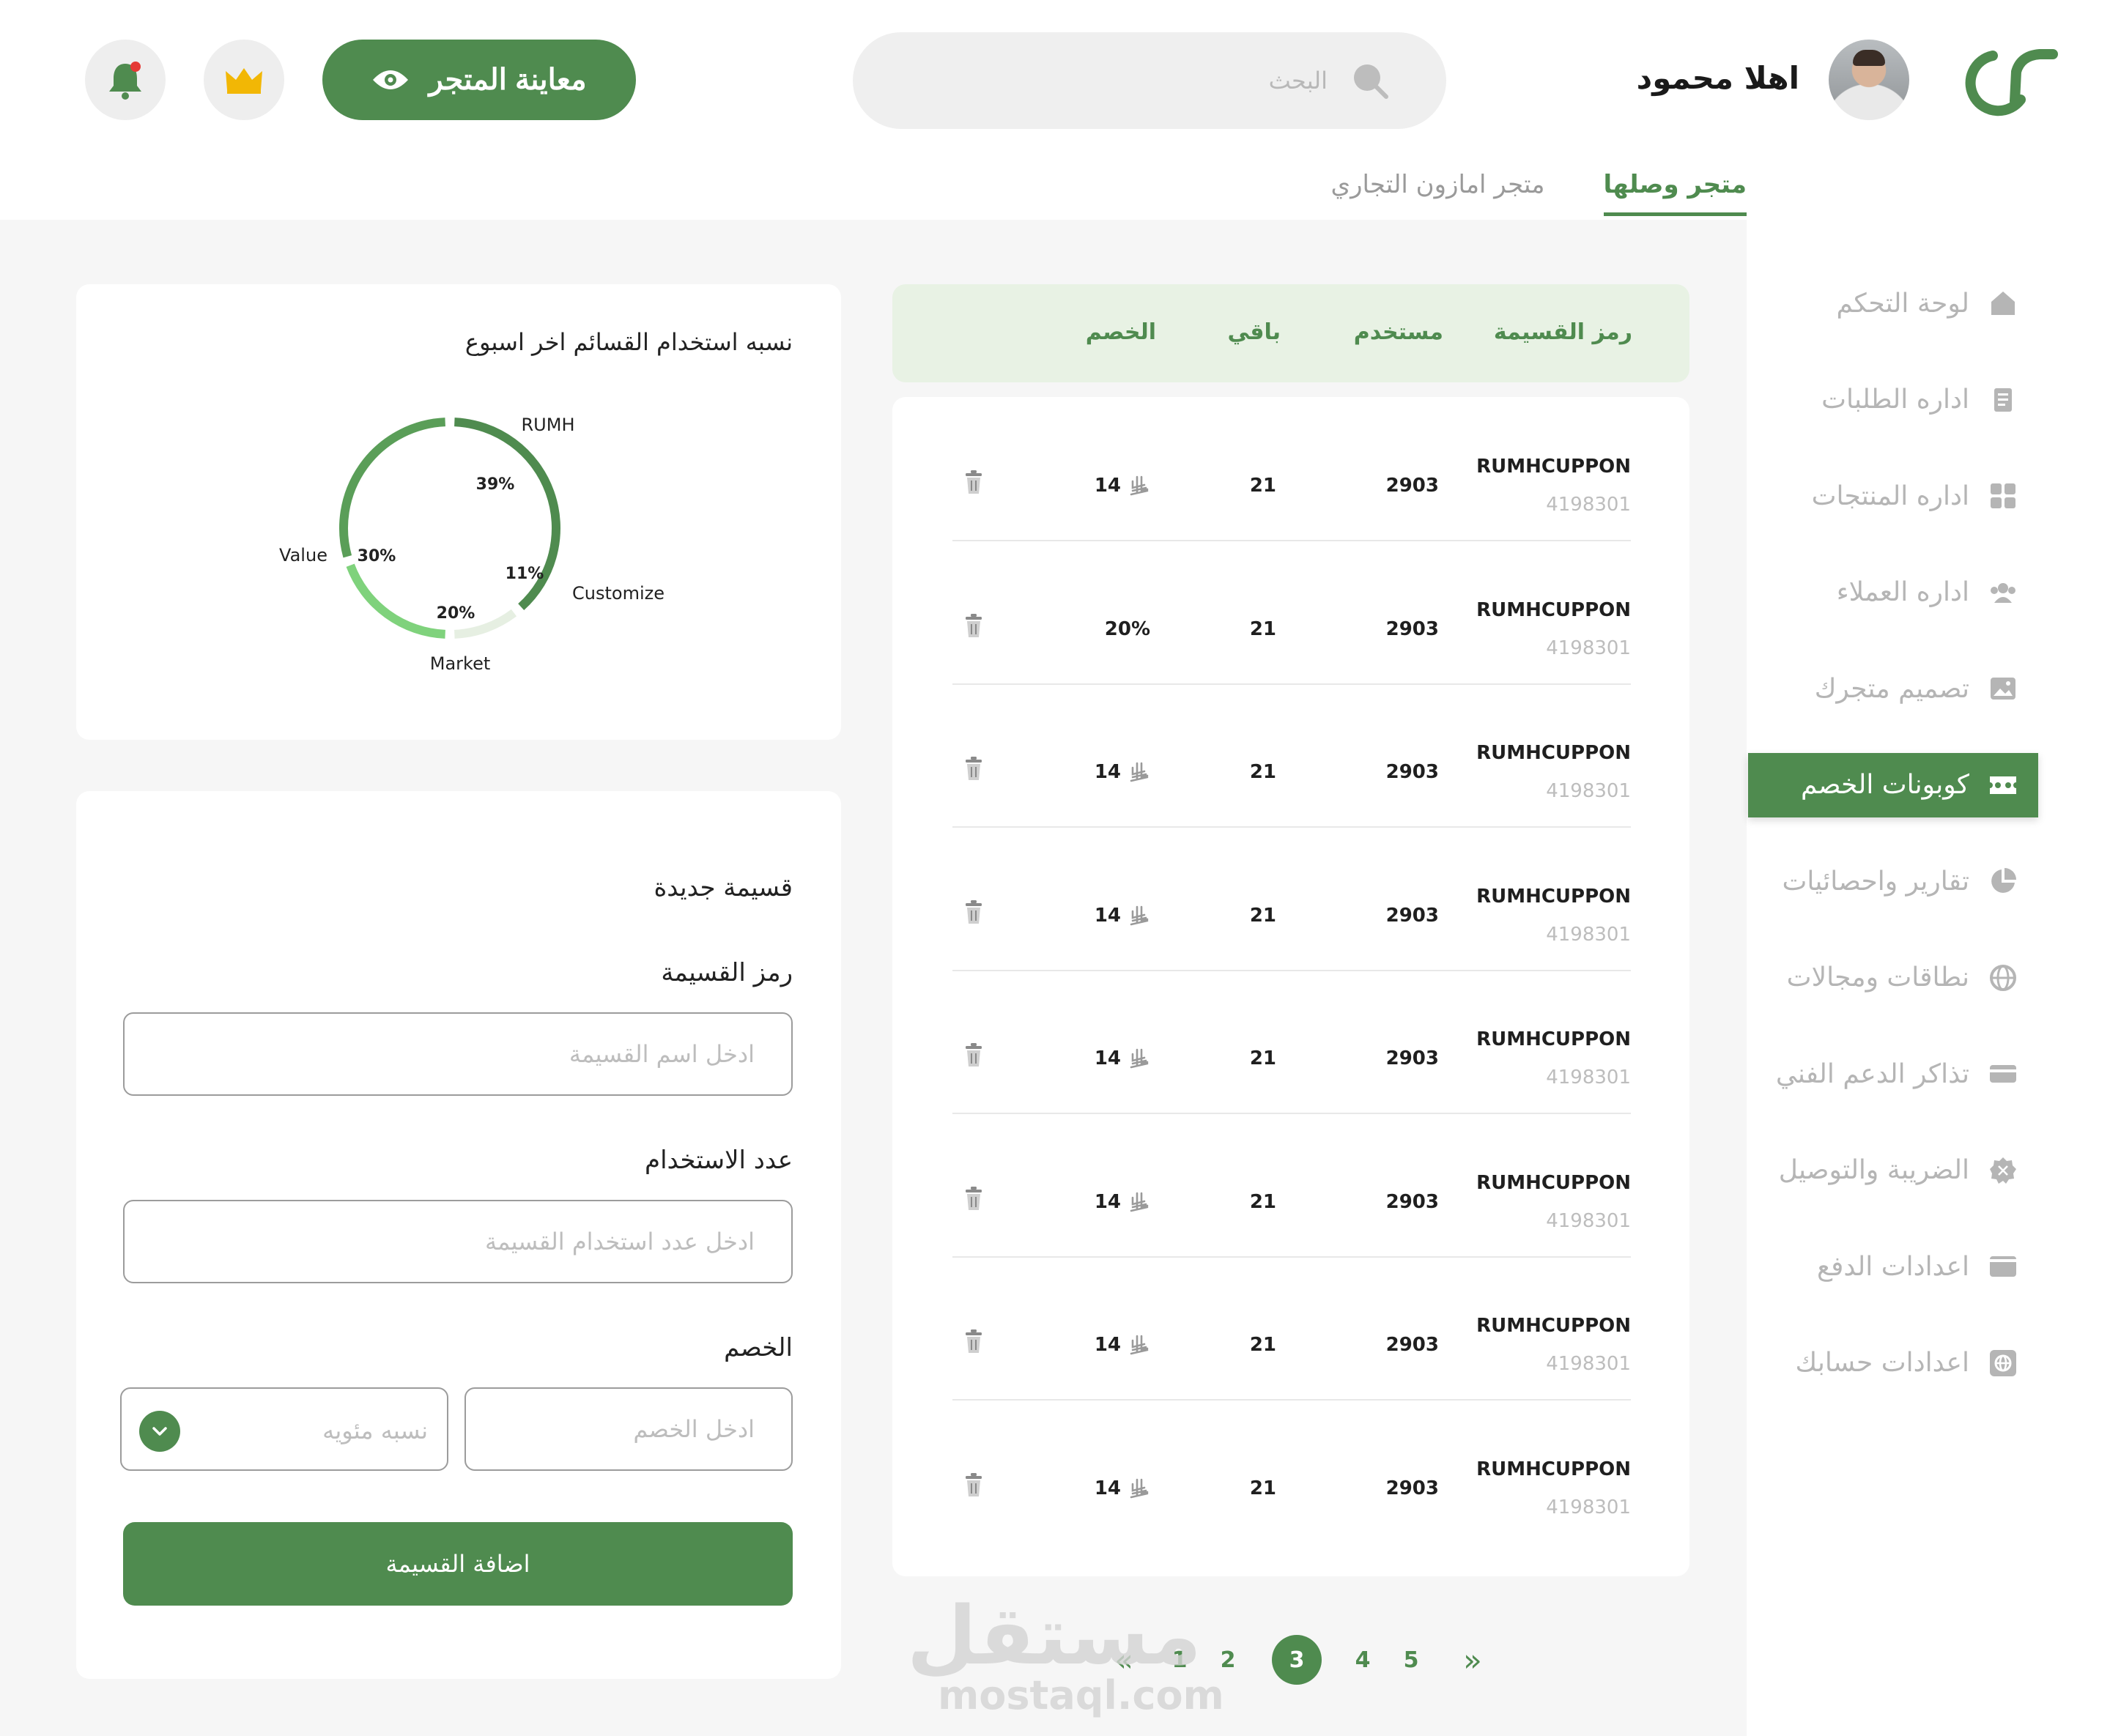 The image size is (2110, 1736). I want to click on sidebar-item-9: تذاكر الدعم الفني, so click(1893, 1074).